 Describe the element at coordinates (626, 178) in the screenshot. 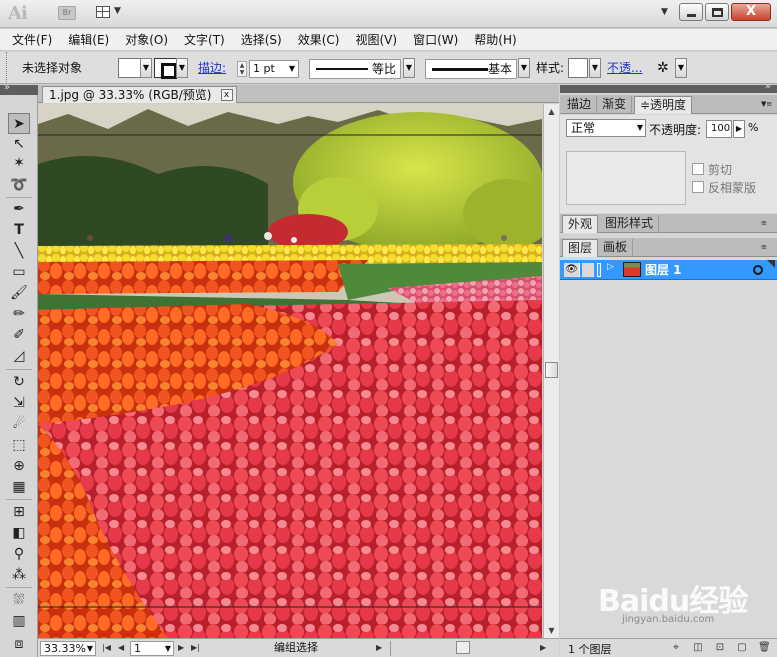

I see `opacity-mask-thumbnail` at that location.